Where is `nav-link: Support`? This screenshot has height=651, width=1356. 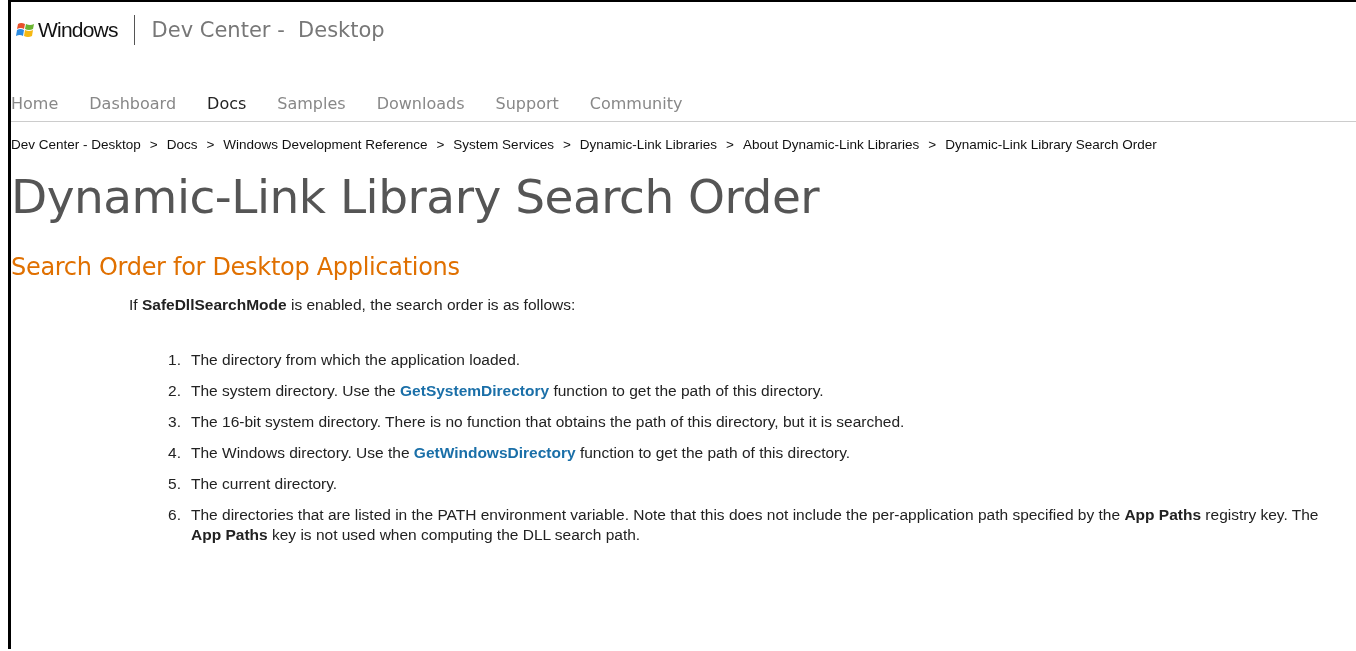 nav-link: Support is located at coordinates (527, 103).